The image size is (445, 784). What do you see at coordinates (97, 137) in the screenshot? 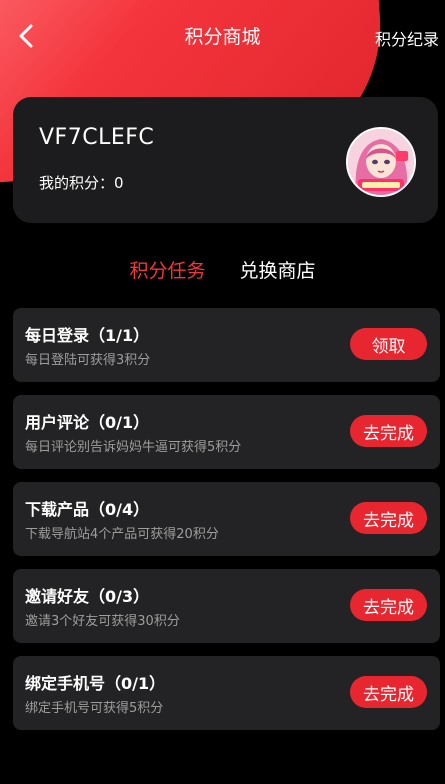
I see `user-id: VF7CLEFC` at bounding box center [97, 137].